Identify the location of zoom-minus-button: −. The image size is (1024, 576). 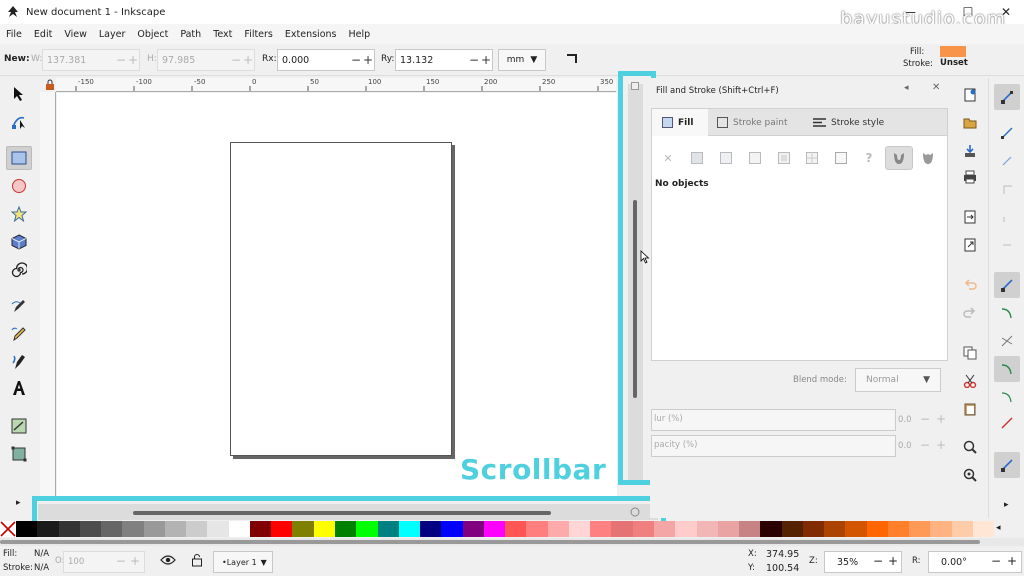
(878, 561).